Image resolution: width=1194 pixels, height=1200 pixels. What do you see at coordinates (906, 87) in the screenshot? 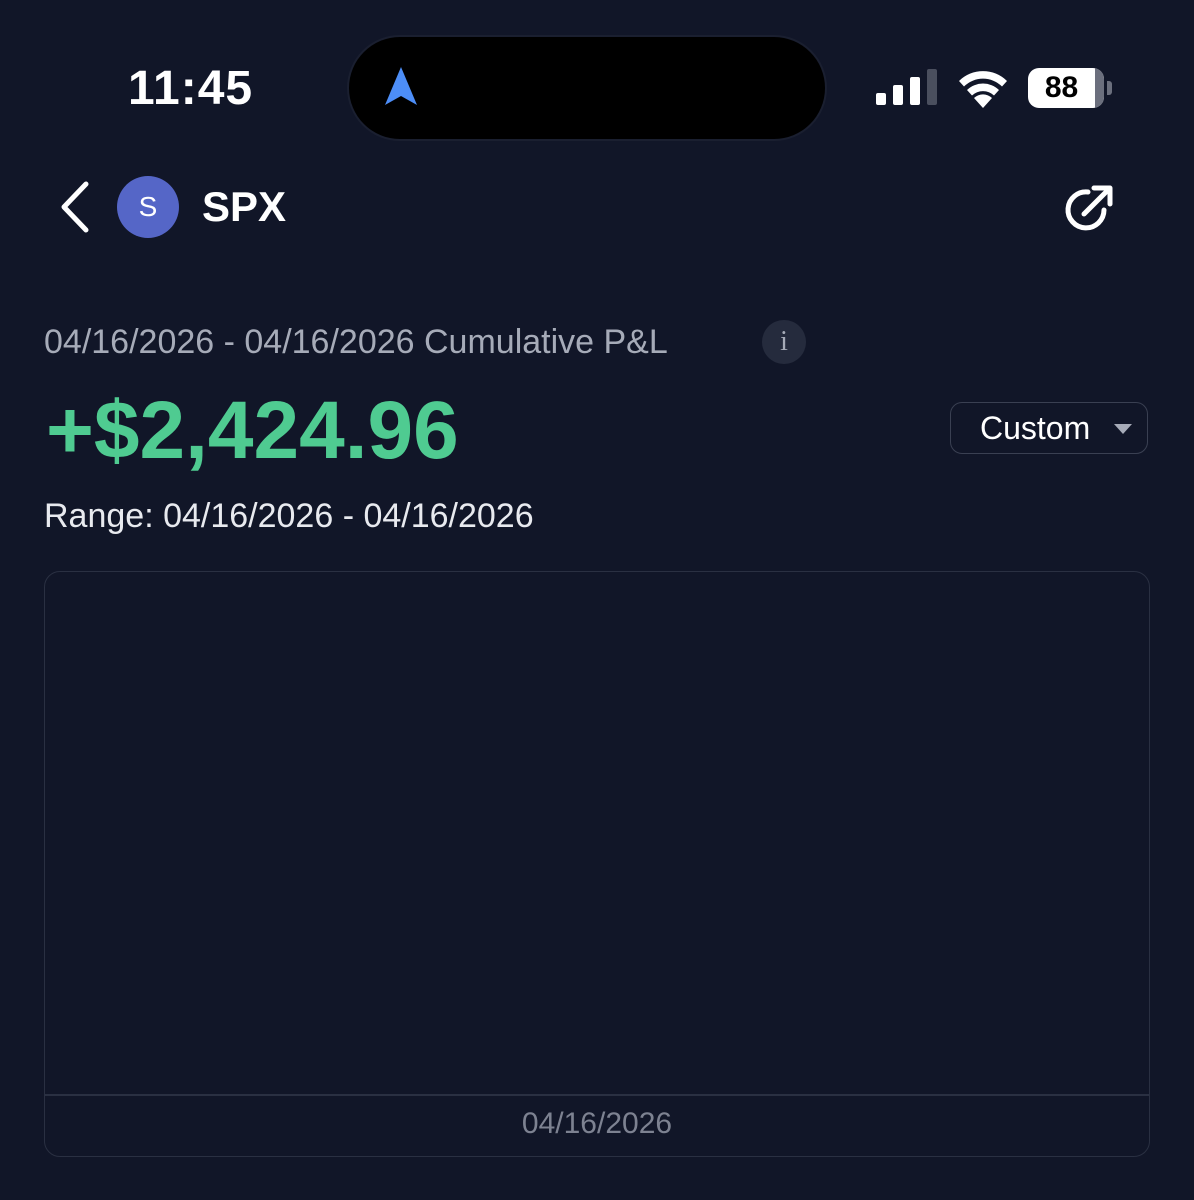
I see `cellular-signal-icon` at bounding box center [906, 87].